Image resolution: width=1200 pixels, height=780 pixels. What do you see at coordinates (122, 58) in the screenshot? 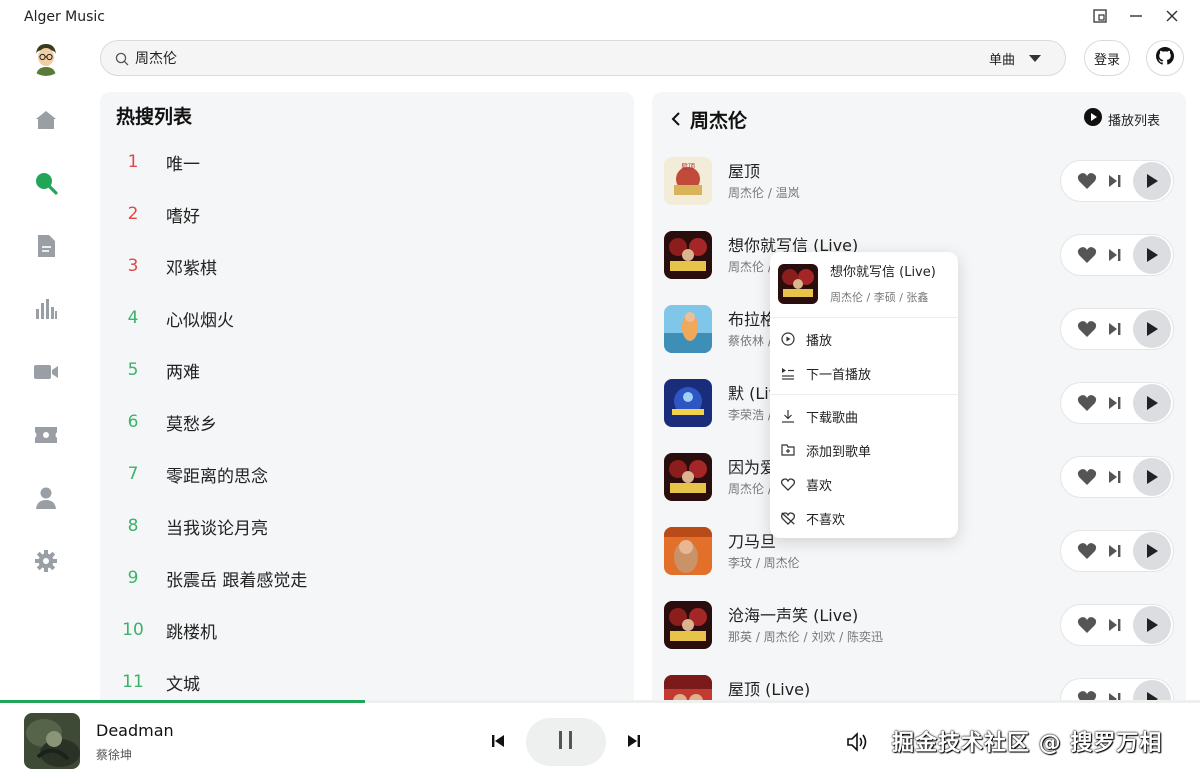
I see `search-icon` at bounding box center [122, 58].